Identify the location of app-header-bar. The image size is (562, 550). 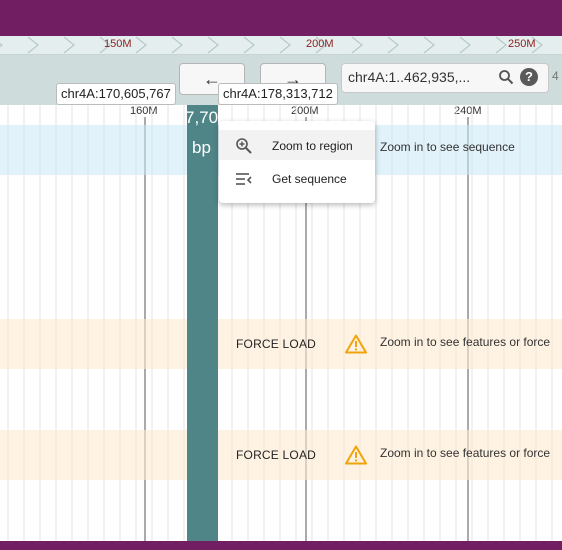
(281, 18).